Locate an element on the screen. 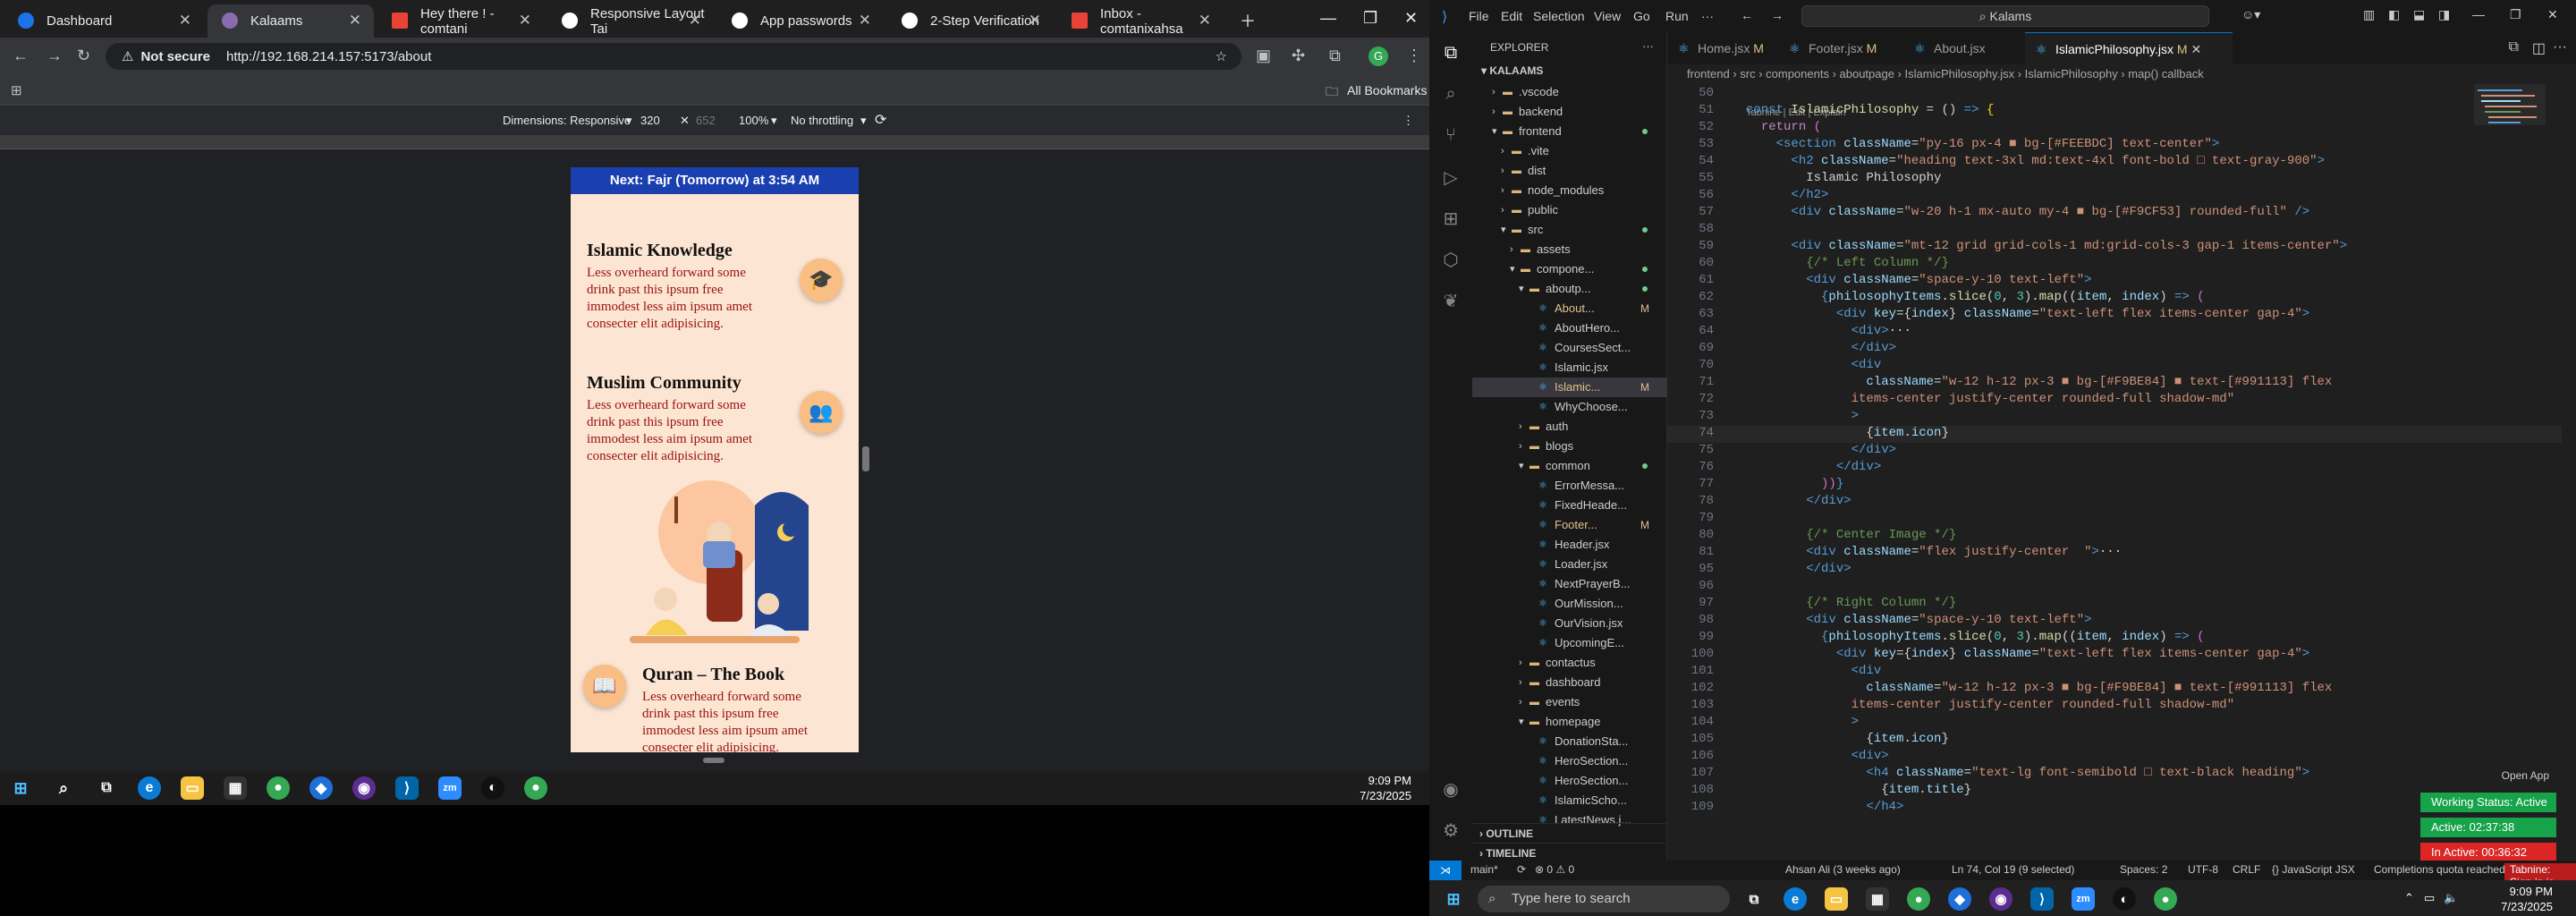 Image resolution: width=2576 pixels, height=916 pixels. code-line: <div>··· is located at coordinates (1828, 331).